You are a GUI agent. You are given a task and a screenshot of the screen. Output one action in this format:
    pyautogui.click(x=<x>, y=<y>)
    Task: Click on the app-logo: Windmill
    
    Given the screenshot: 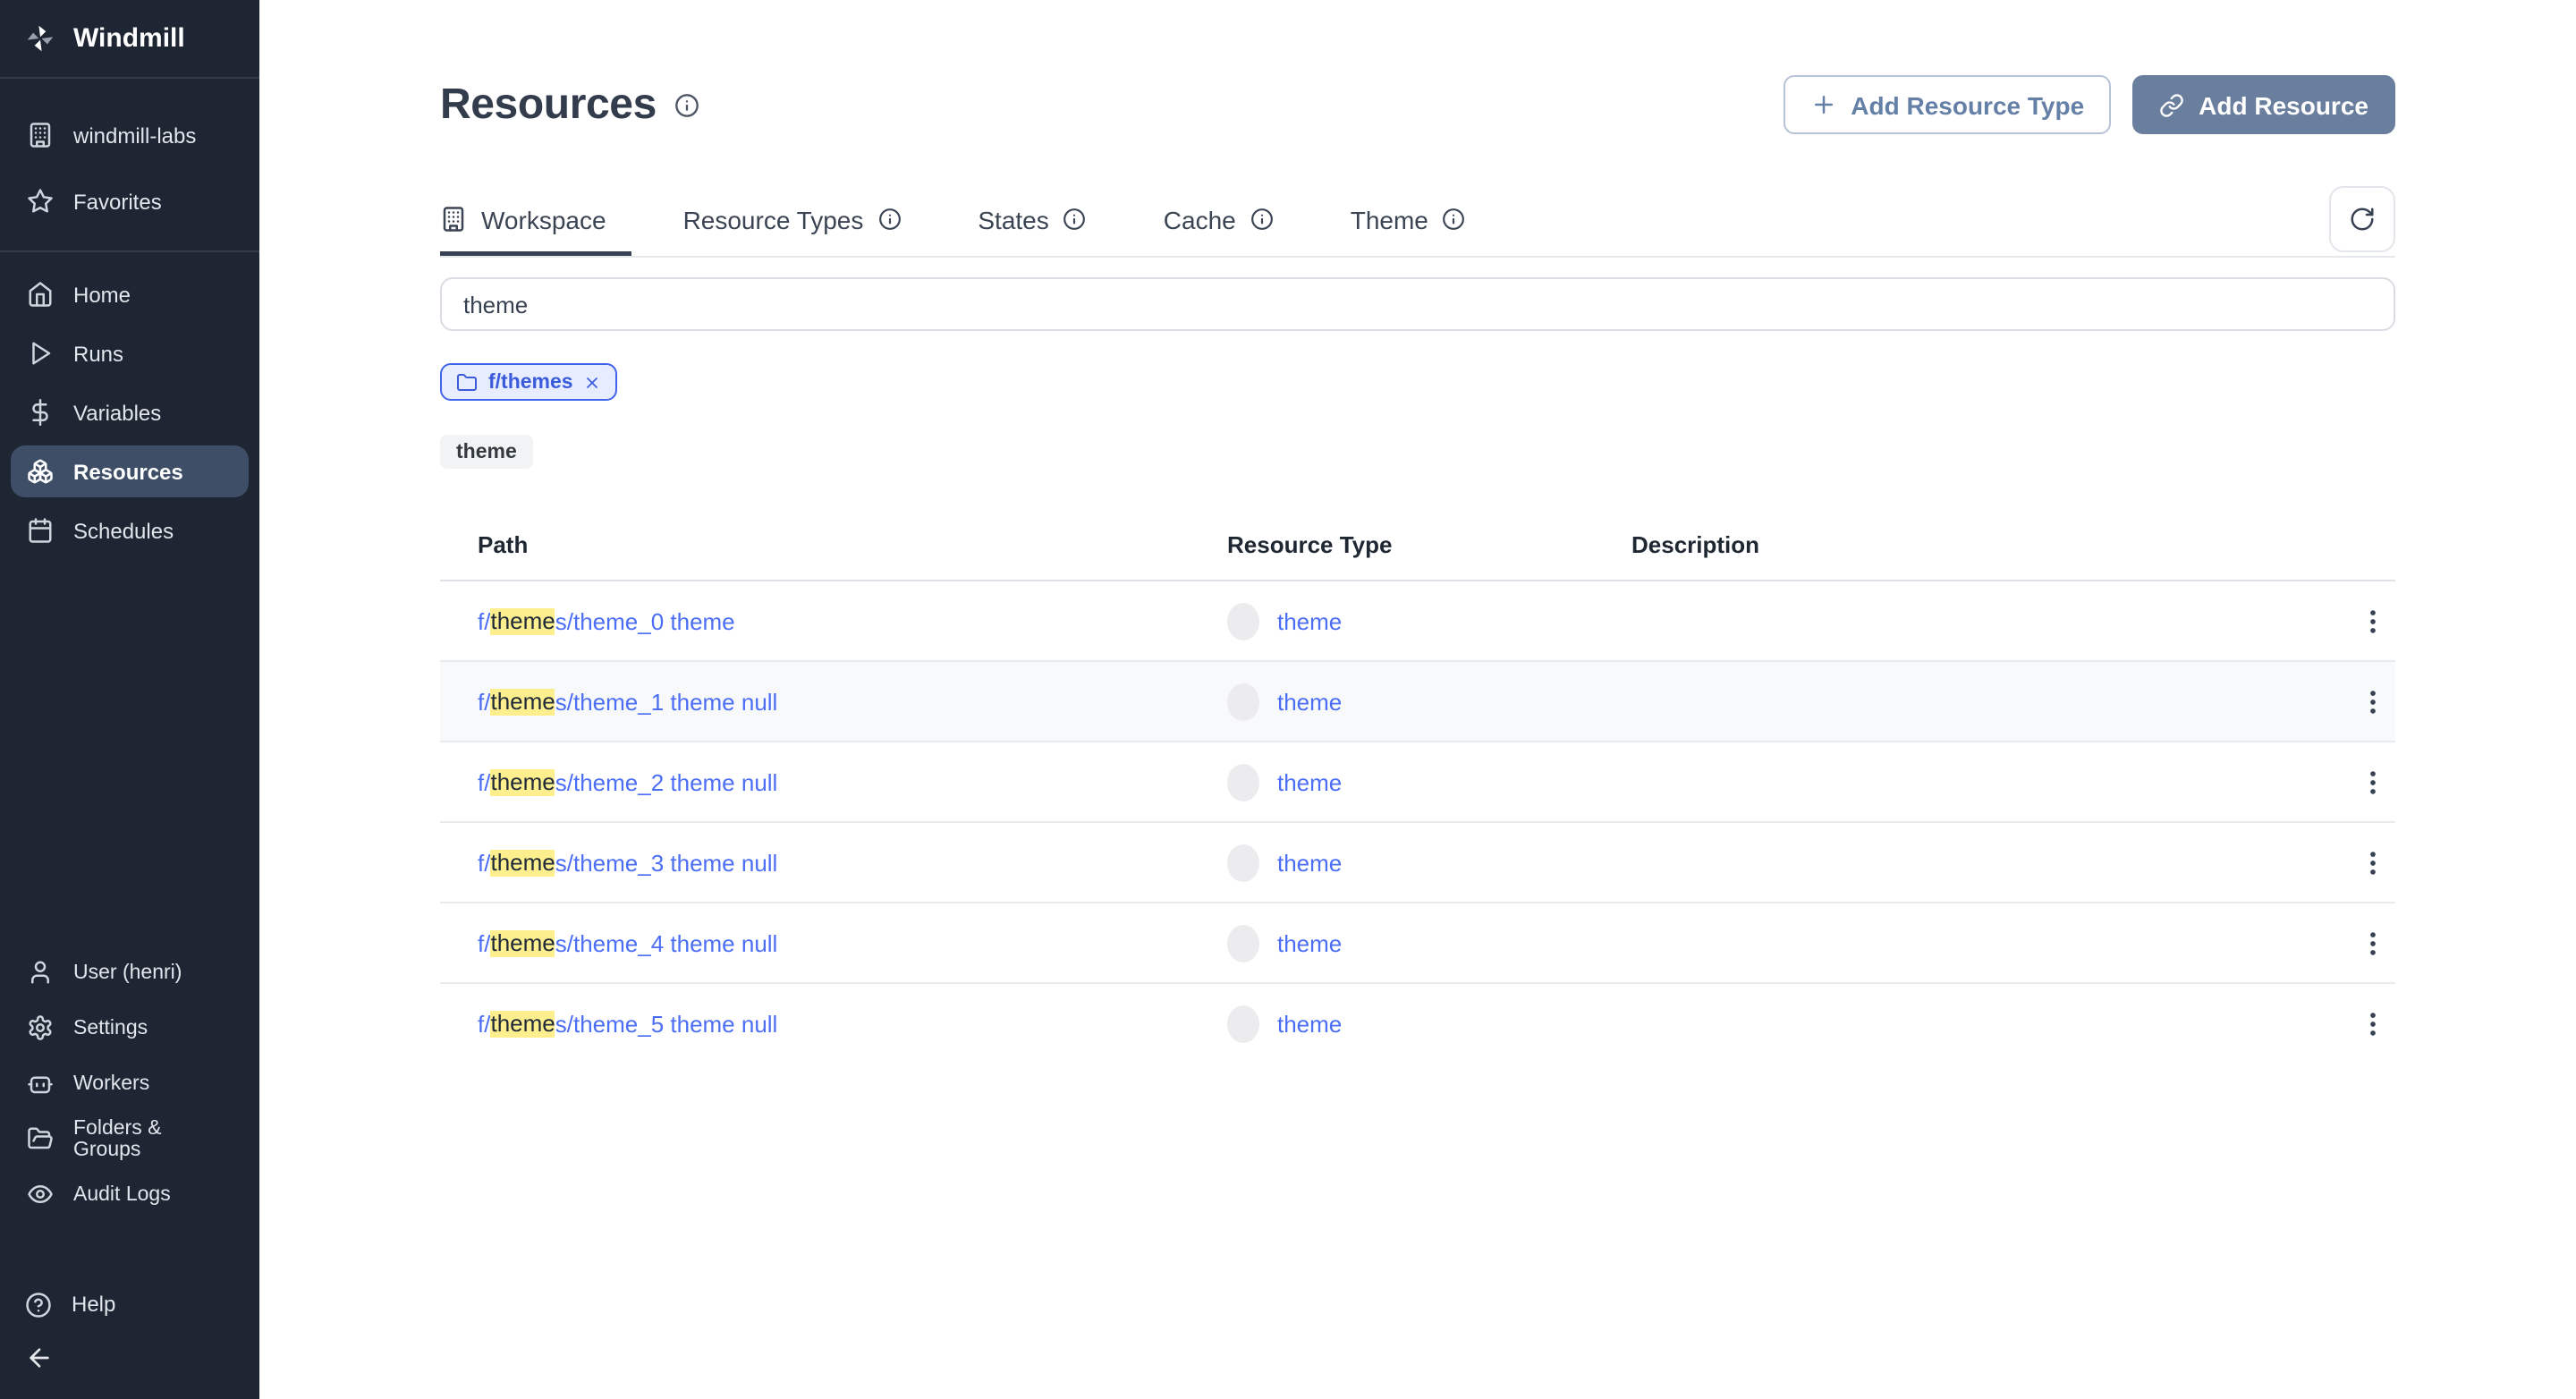 What is the action you would take?
    pyautogui.click(x=129, y=39)
    